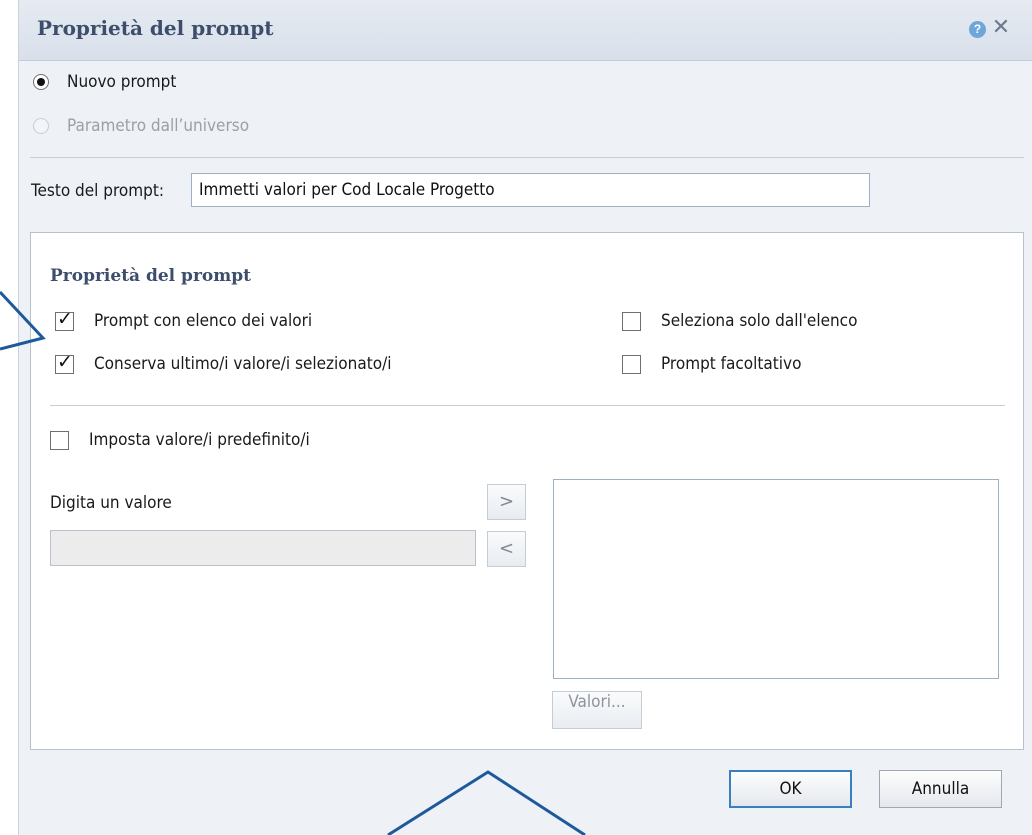 The height and width of the screenshot is (835, 1032). Describe the element at coordinates (155, 28) in the screenshot. I see `dialog-title: Proprietà del prompt` at that location.